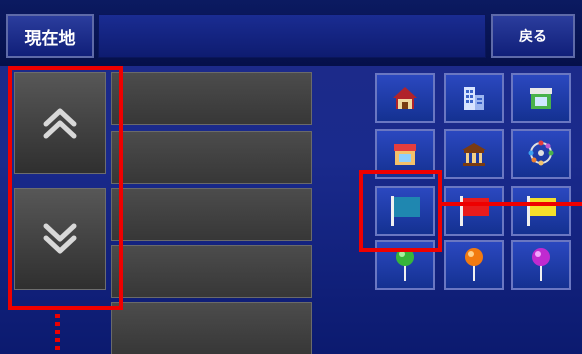 The width and height of the screenshot is (582, 354). What do you see at coordinates (292, 36) in the screenshot?
I see `title-area` at bounding box center [292, 36].